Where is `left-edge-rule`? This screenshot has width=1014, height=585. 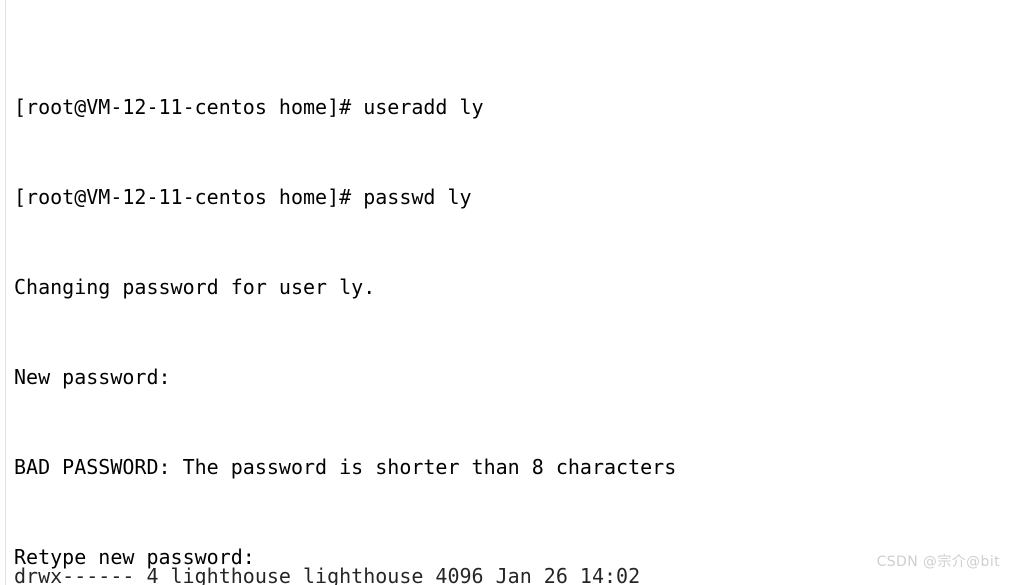 left-edge-rule is located at coordinates (5, 292).